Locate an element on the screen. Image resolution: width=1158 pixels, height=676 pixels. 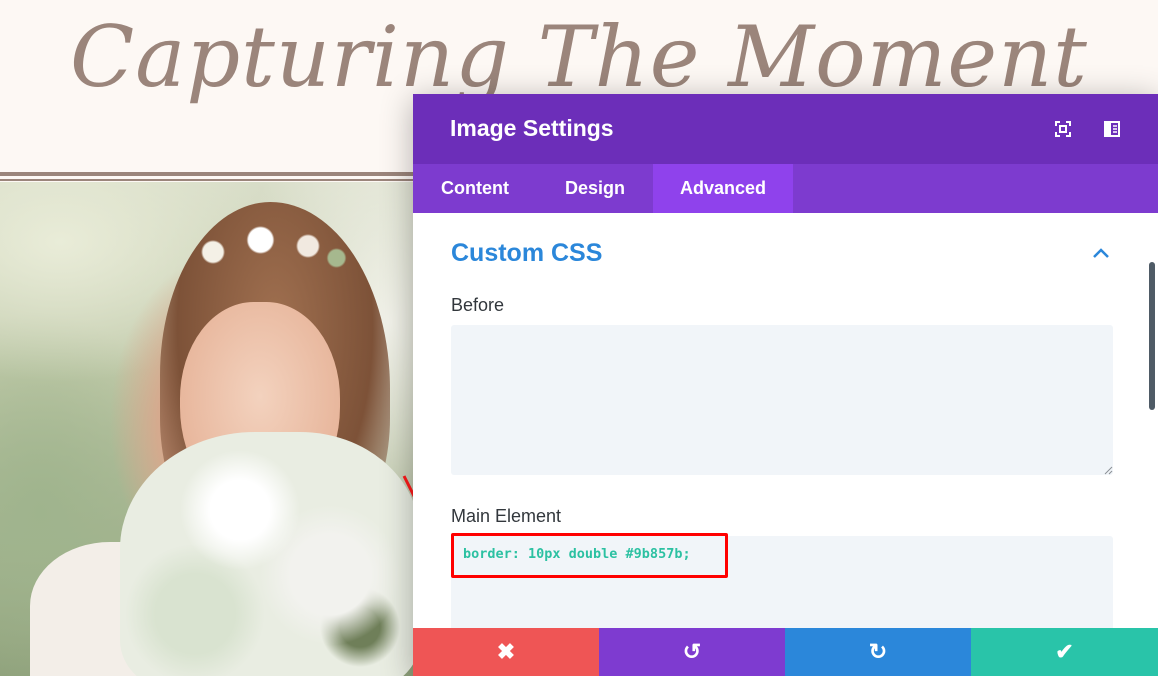
annotation-highlight-box is located at coordinates (589, 555).